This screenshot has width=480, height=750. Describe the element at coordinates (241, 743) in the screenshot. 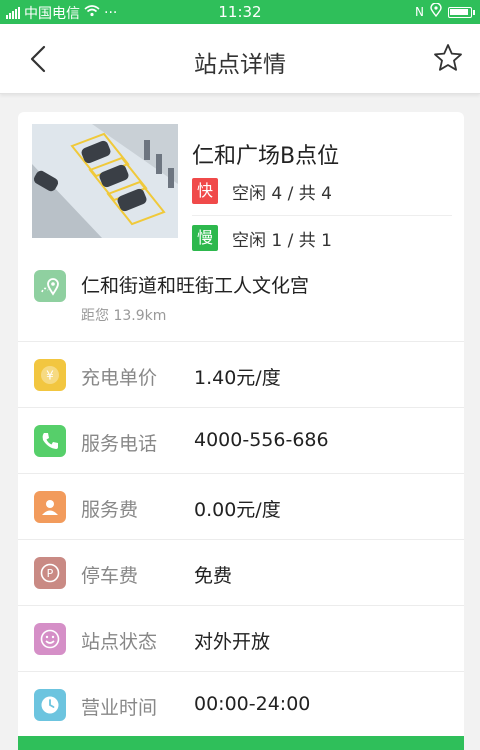

I see `bottom-action-bar` at that location.